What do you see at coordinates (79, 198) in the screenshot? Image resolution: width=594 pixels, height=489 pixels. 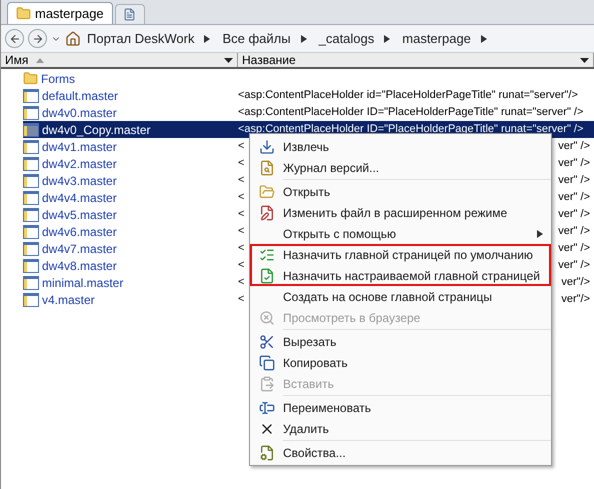 I see `file-name: dw4v4.master` at bounding box center [79, 198].